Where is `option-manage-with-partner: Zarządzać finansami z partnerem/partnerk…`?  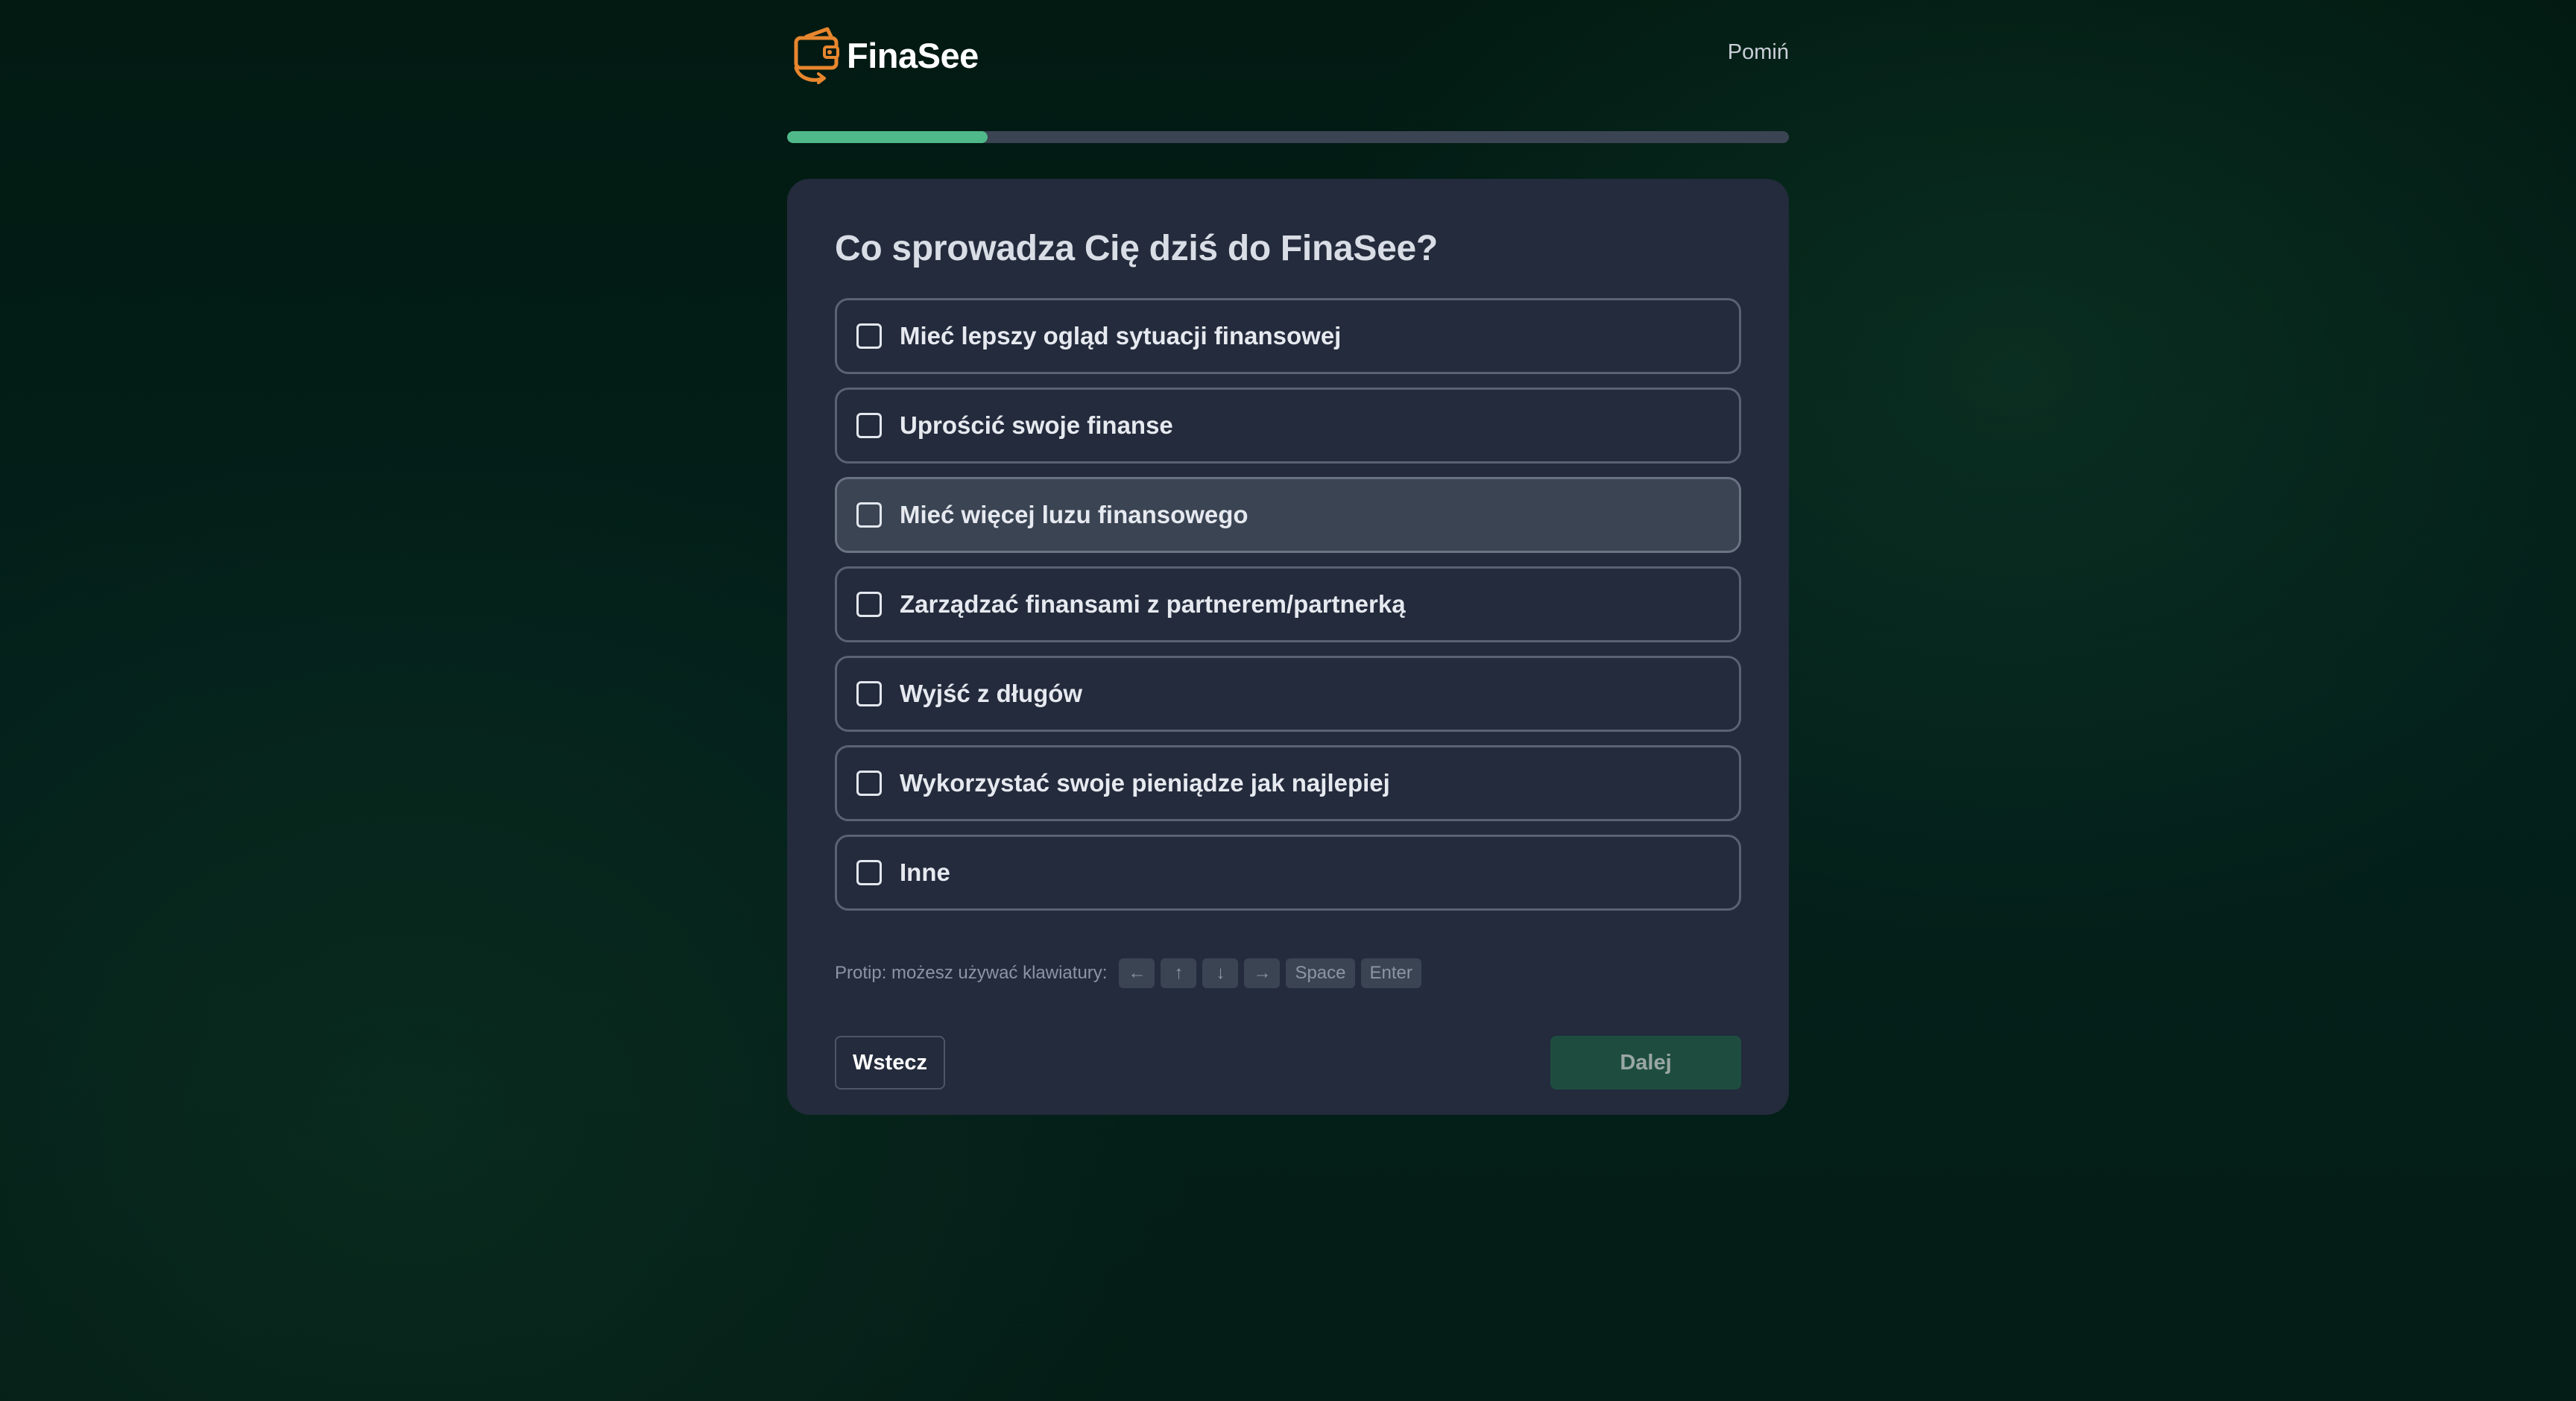 option-manage-with-partner: Zarządzać finansami z partnerem/partnerk… is located at coordinates (1288, 604).